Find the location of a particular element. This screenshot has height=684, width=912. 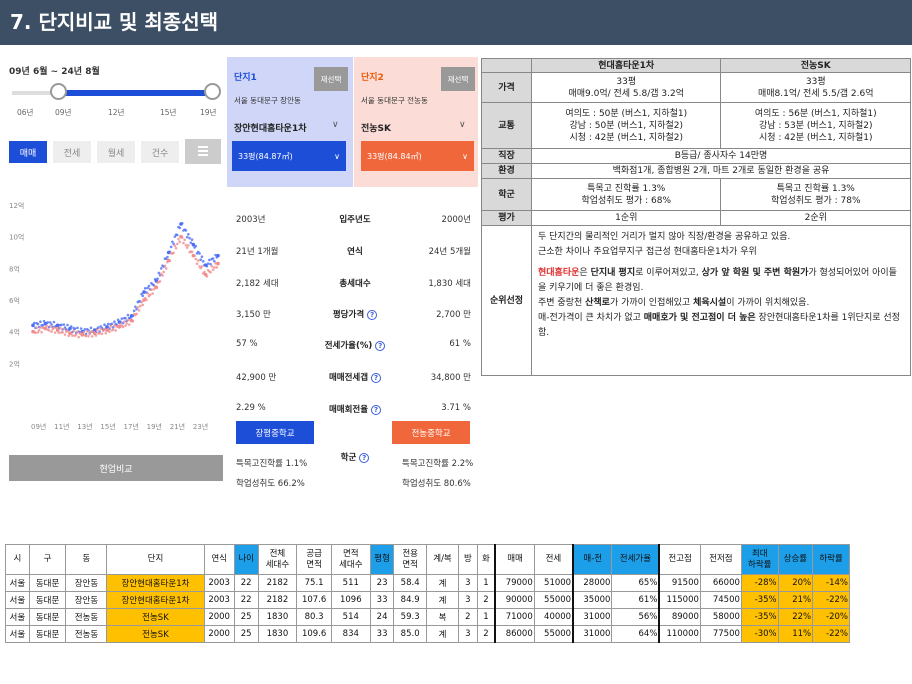

complex1-size-select: 33평(84.87㎡) ∨ is located at coordinates (289, 156).